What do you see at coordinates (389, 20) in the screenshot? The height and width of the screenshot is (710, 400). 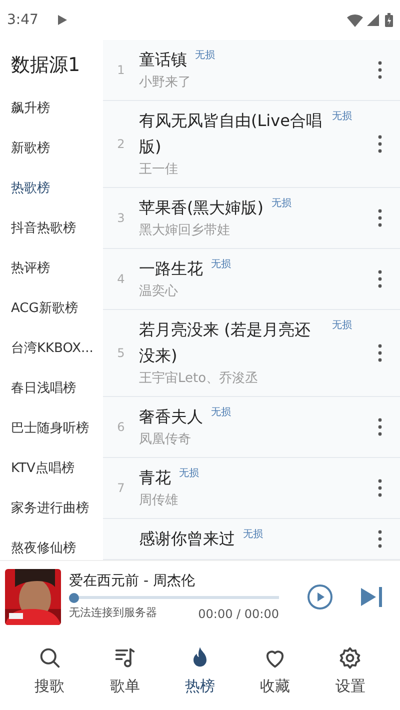 I see `battery-icon` at bounding box center [389, 20].